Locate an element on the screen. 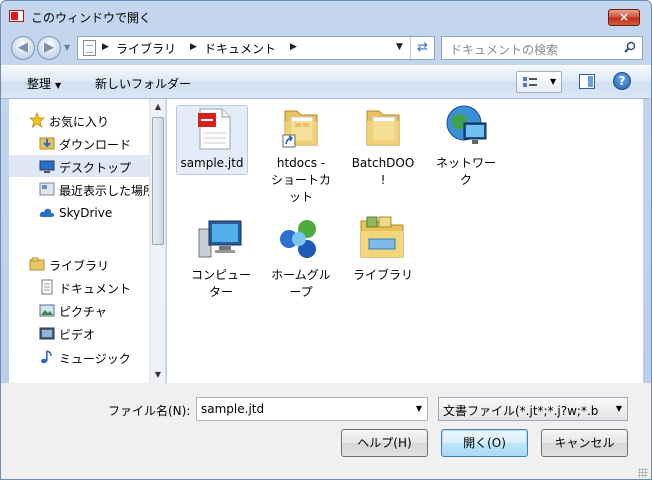 This screenshot has height=480, width=652. title-bar: このウィンドウで開く × is located at coordinates (326, 16).